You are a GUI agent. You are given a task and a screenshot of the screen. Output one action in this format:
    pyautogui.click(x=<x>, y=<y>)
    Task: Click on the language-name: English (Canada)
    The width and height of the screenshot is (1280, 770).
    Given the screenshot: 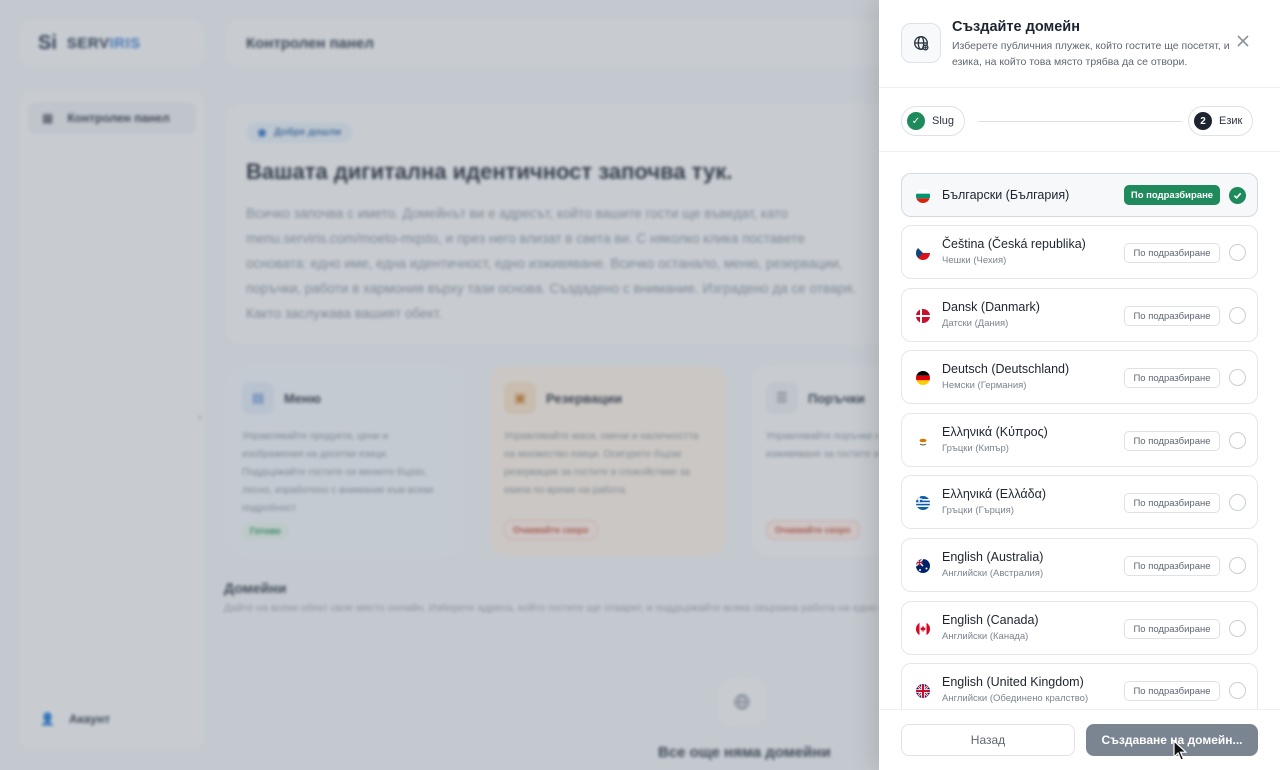 What is the action you would take?
    pyautogui.click(x=990, y=620)
    